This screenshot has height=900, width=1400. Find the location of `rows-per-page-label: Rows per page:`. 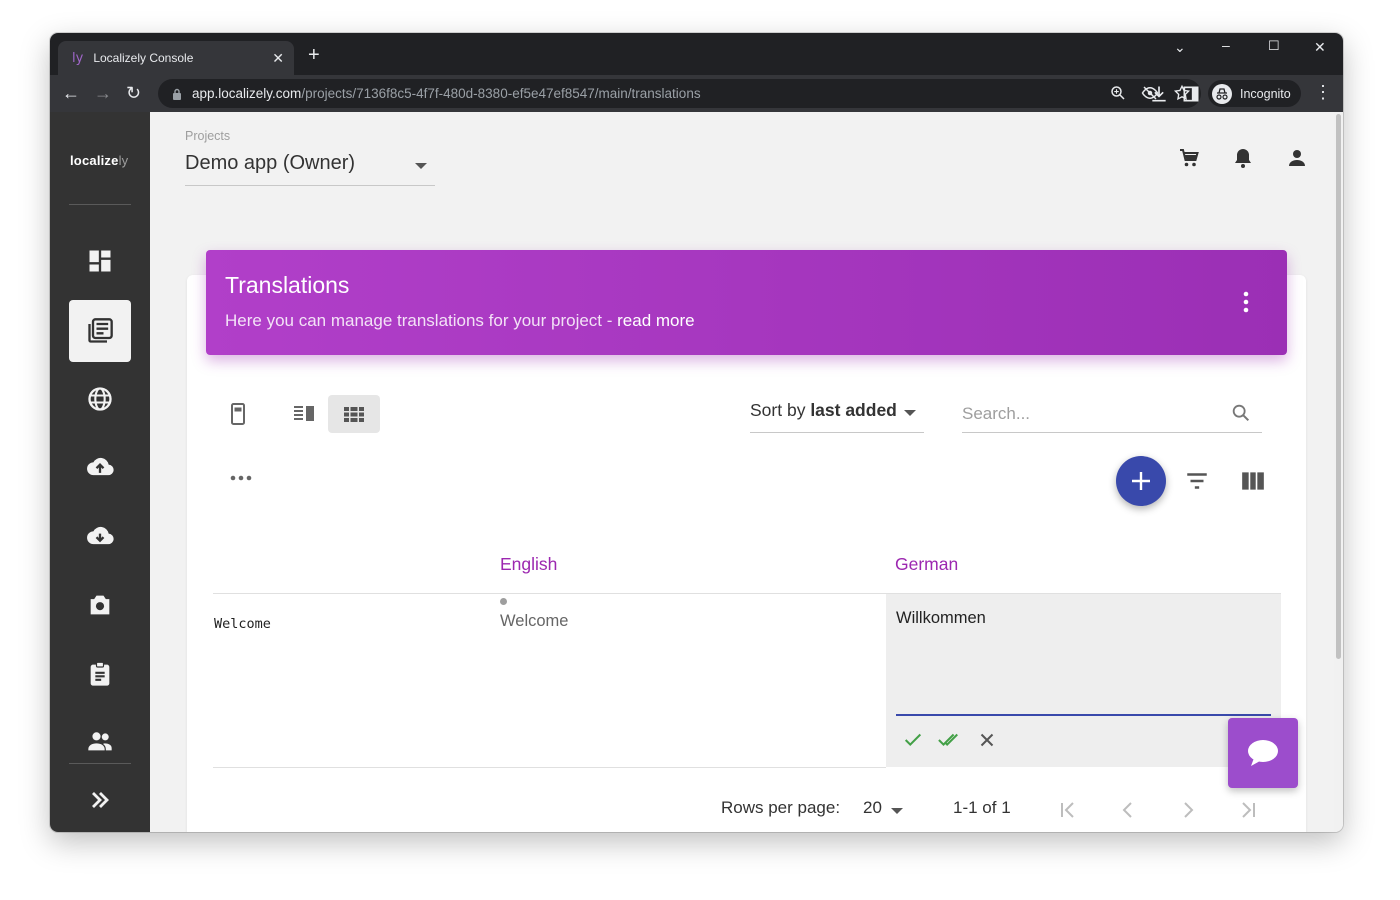

rows-per-page-label: Rows per page: is located at coordinates (781, 807).